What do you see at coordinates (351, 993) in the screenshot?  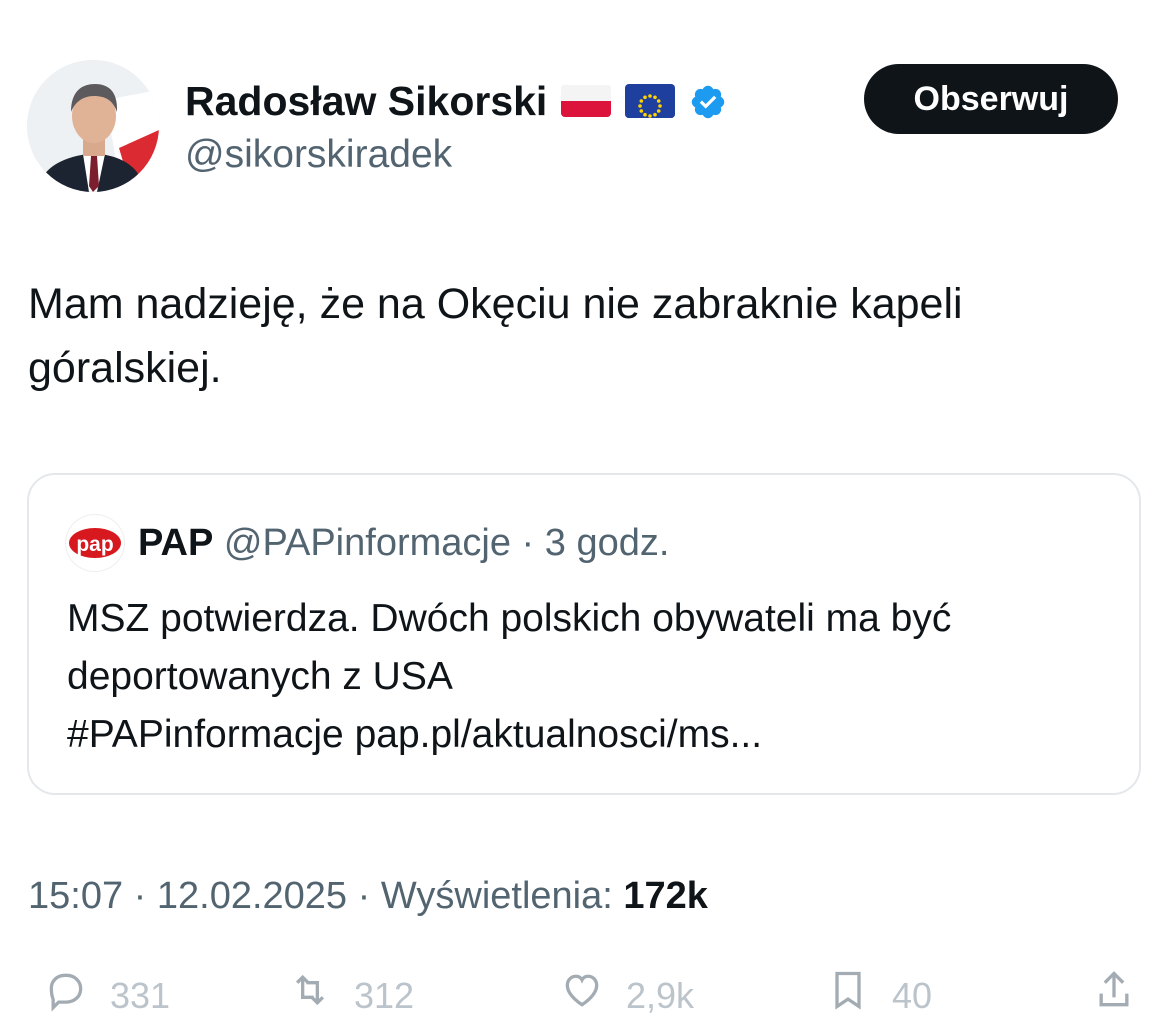 I see `retweet-button: 312` at bounding box center [351, 993].